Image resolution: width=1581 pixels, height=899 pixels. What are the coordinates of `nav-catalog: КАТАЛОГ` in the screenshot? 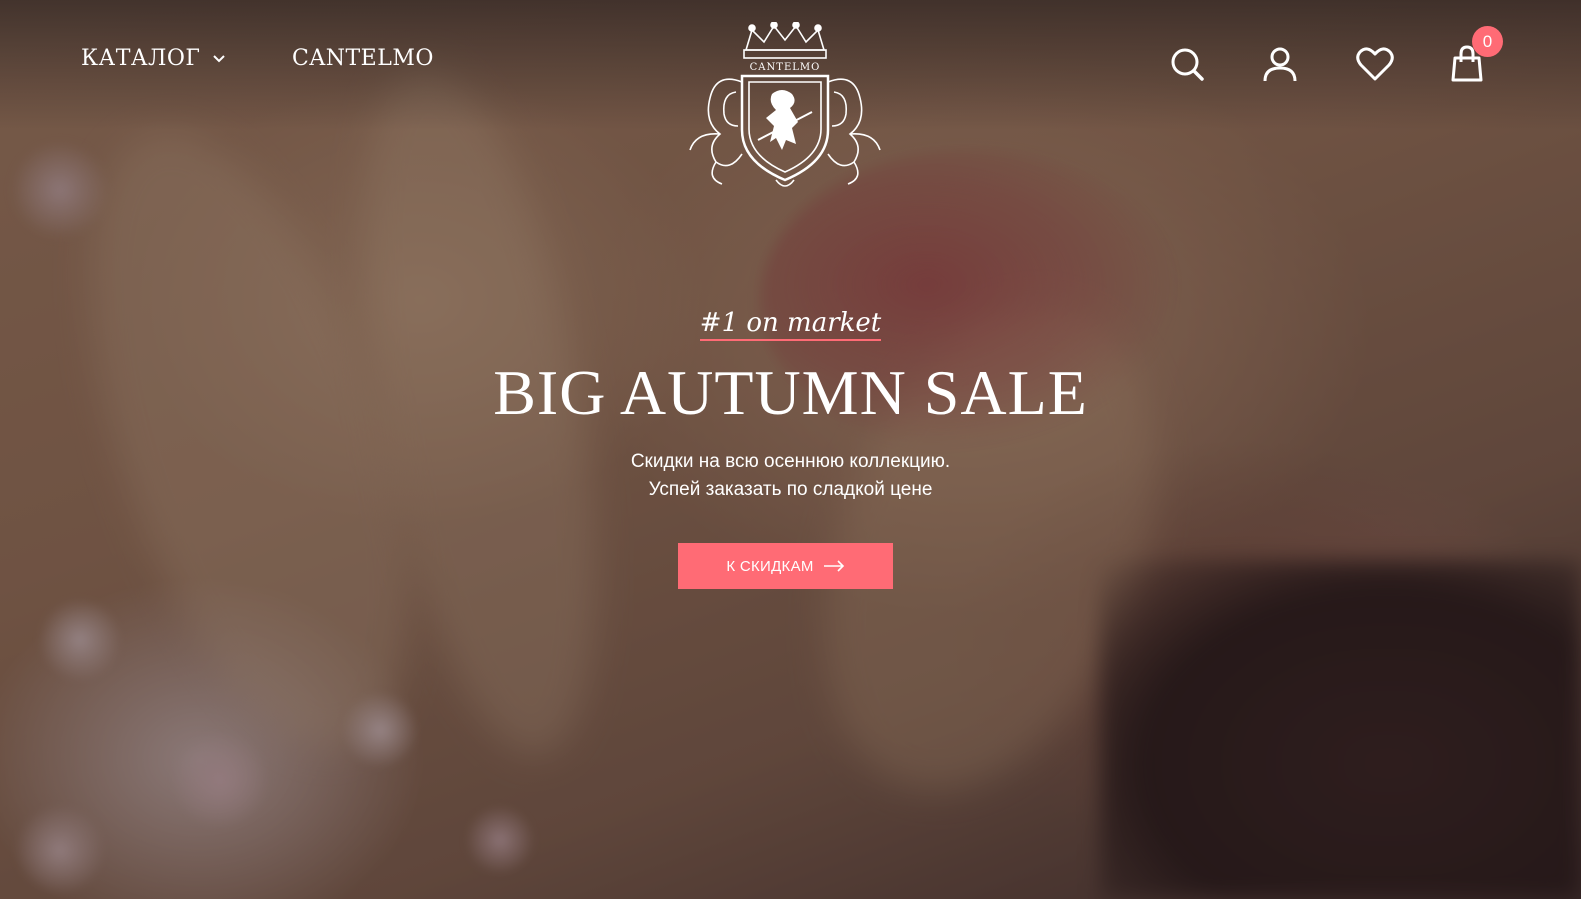 It's located at (153, 58).